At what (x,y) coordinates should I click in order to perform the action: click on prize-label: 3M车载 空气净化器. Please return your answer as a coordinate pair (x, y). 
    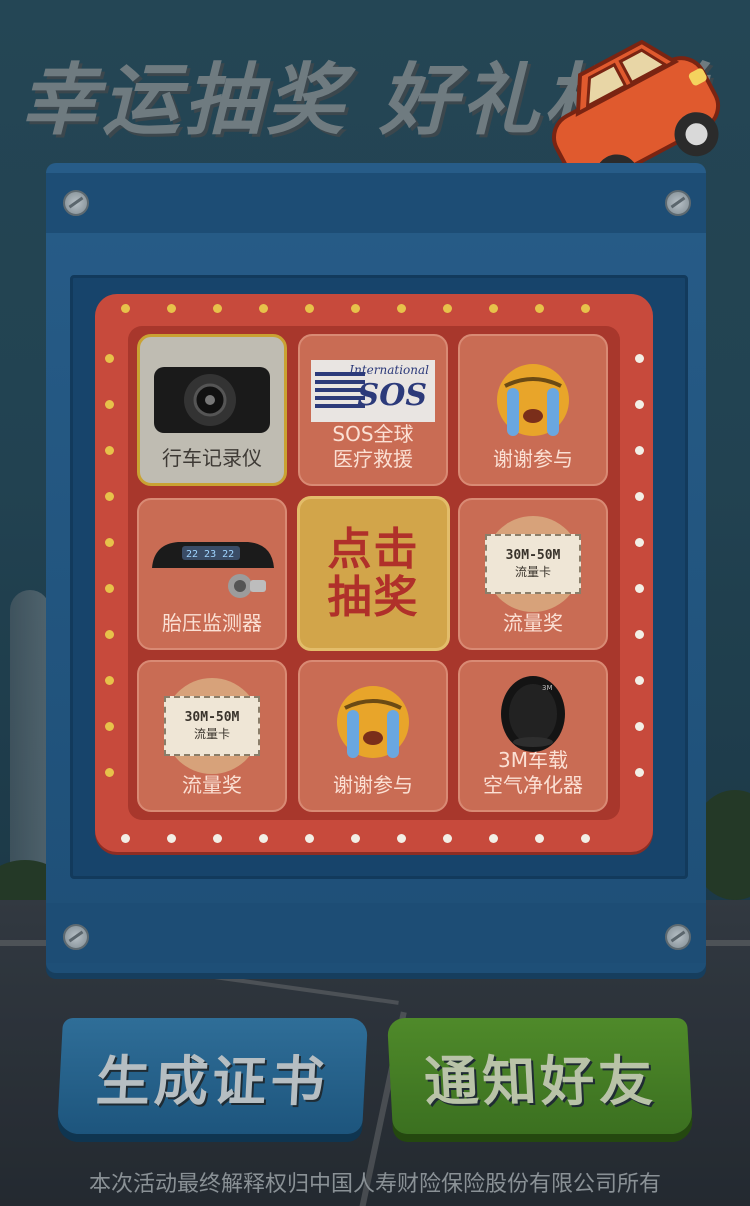
    Looking at the image, I should click on (533, 772).